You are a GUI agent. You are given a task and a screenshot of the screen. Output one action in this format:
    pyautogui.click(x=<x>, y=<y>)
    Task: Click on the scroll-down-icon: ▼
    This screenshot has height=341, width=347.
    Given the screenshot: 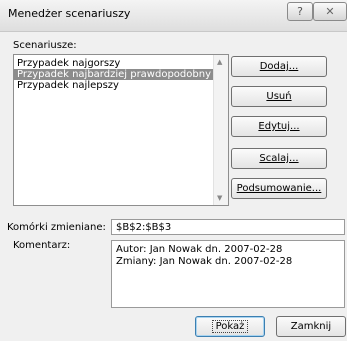 What is the action you would take?
    pyautogui.click(x=219, y=198)
    